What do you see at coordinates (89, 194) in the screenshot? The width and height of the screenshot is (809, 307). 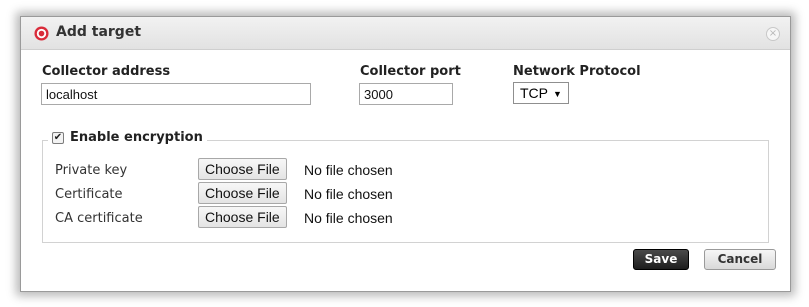 I see `certificate-label: Certificate` at bounding box center [89, 194].